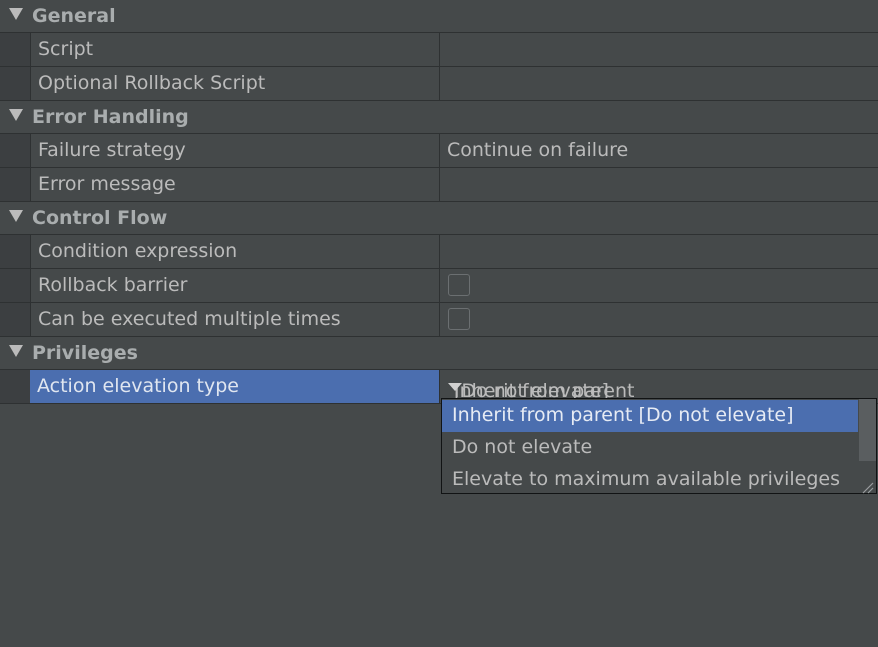 Image resolution: width=878 pixels, height=647 pixels. What do you see at coordinates (650, 416) in the screenshot?
I see `dropdown-option: Inherit from parent [Do not elevate]` at bounding box center [650, 416].